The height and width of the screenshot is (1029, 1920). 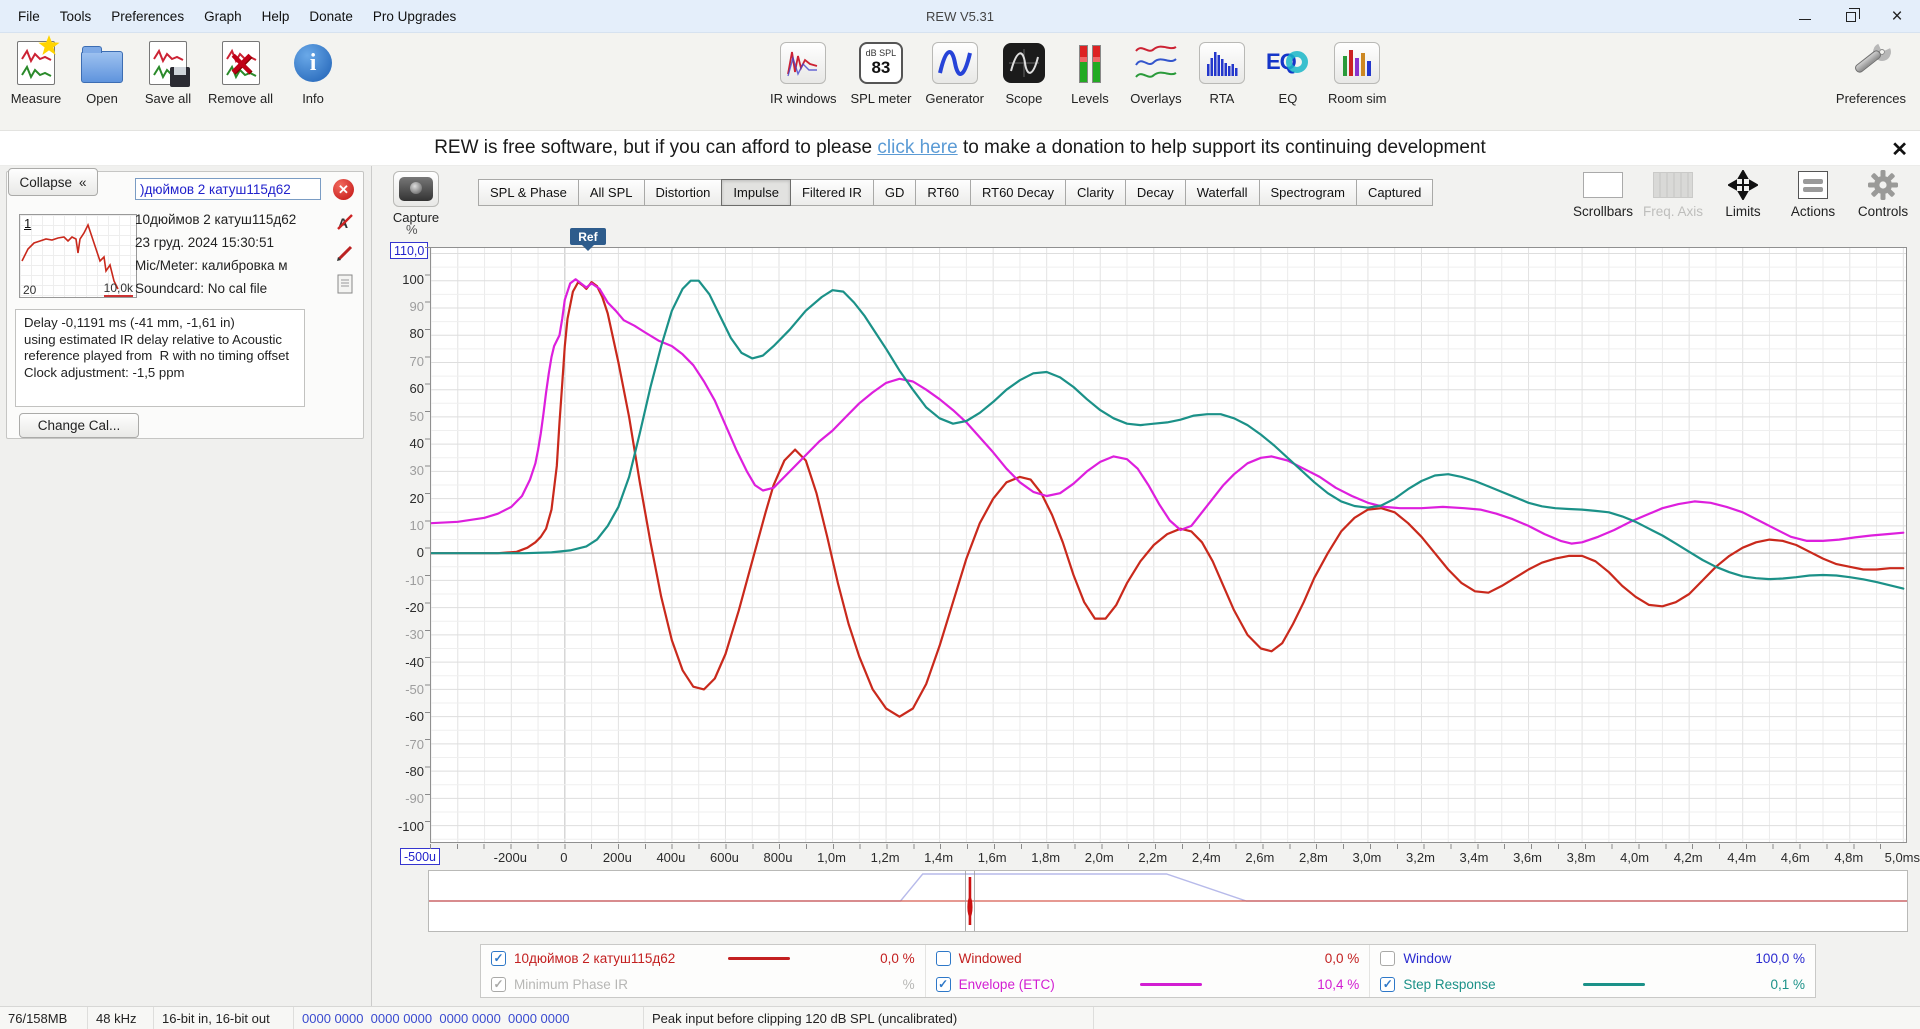 What do you see at coordinates (224, 1018) in the screenshot?
I see `statusbar-cell-3: 16-bit in, 16-bit out` at bounding box center [224, 1018].